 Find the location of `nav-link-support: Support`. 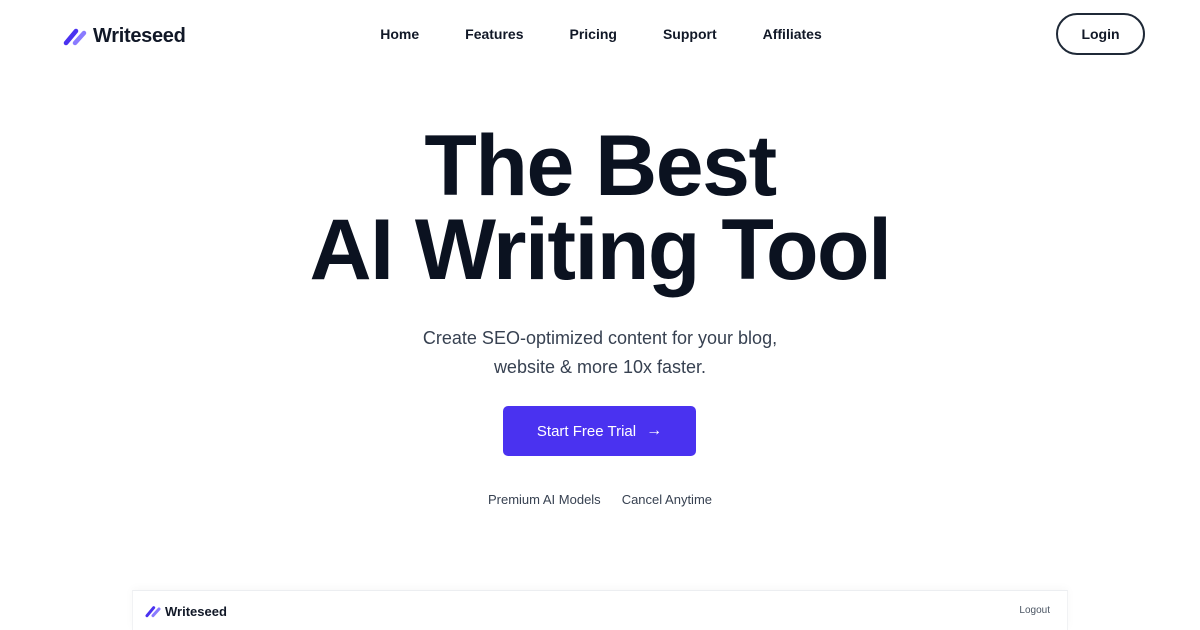

nav-link-support: Support is located at coordinates (690, 34).